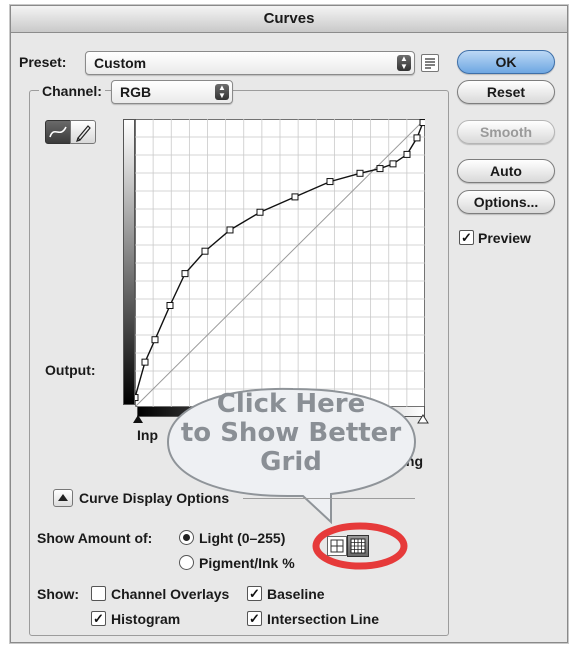  I want to click on window-title: Curves, so click(289, 19).